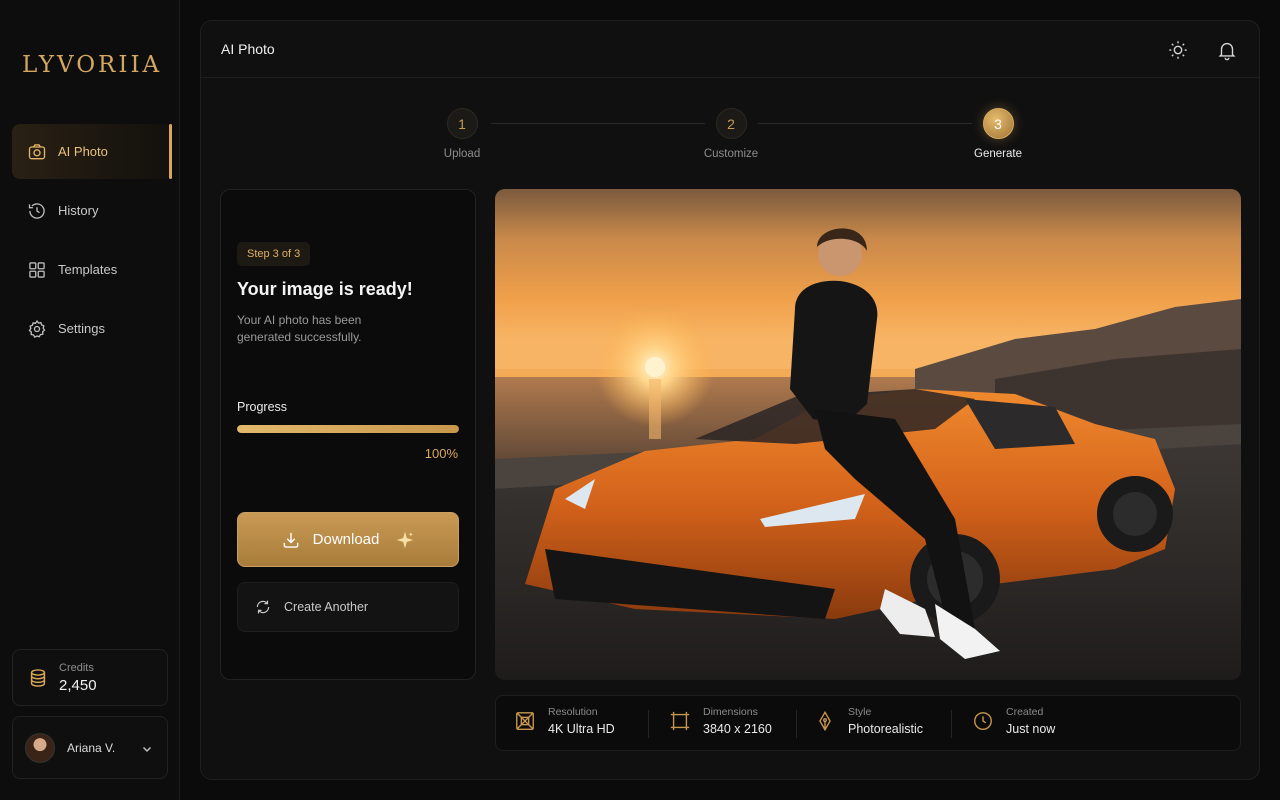 This screenshot has width=1280, height=800. Describe the element at coordinates (147, 748) in the screenshot. I see `chevron-down-icon` at that location.